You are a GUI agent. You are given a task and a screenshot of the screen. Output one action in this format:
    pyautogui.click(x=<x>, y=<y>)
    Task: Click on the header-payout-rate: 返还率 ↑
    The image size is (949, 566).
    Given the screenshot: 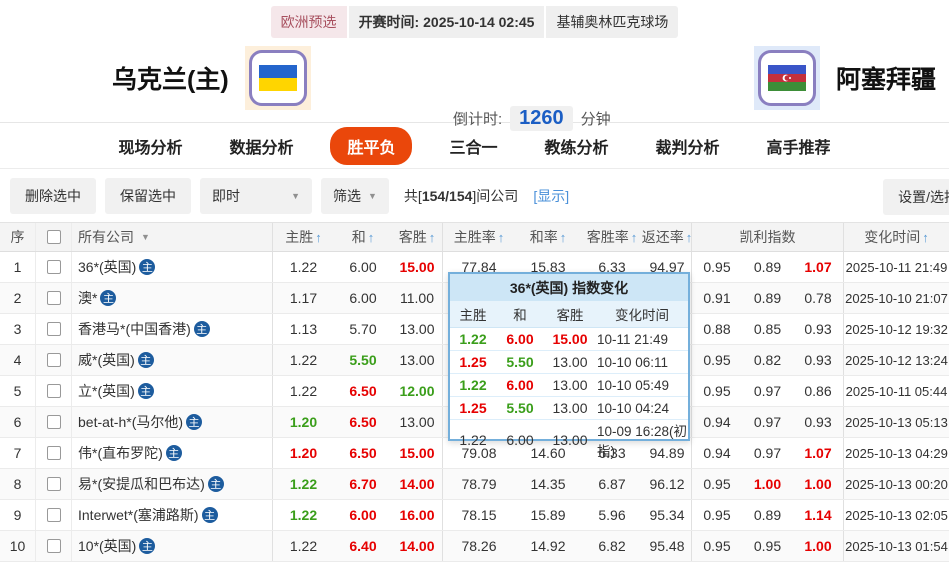 What is the action you would take?
    pyautogui.click(x=667, y=237)
    